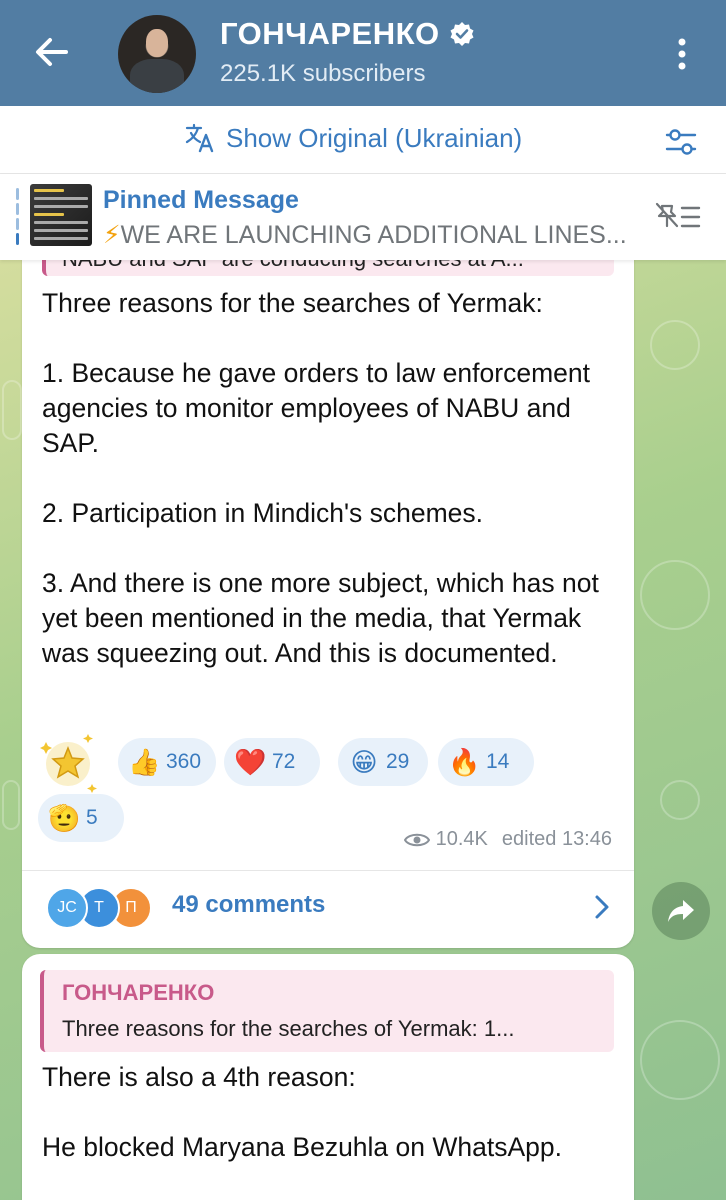  I want to click on pinned-list-icon, so click(678, 217).